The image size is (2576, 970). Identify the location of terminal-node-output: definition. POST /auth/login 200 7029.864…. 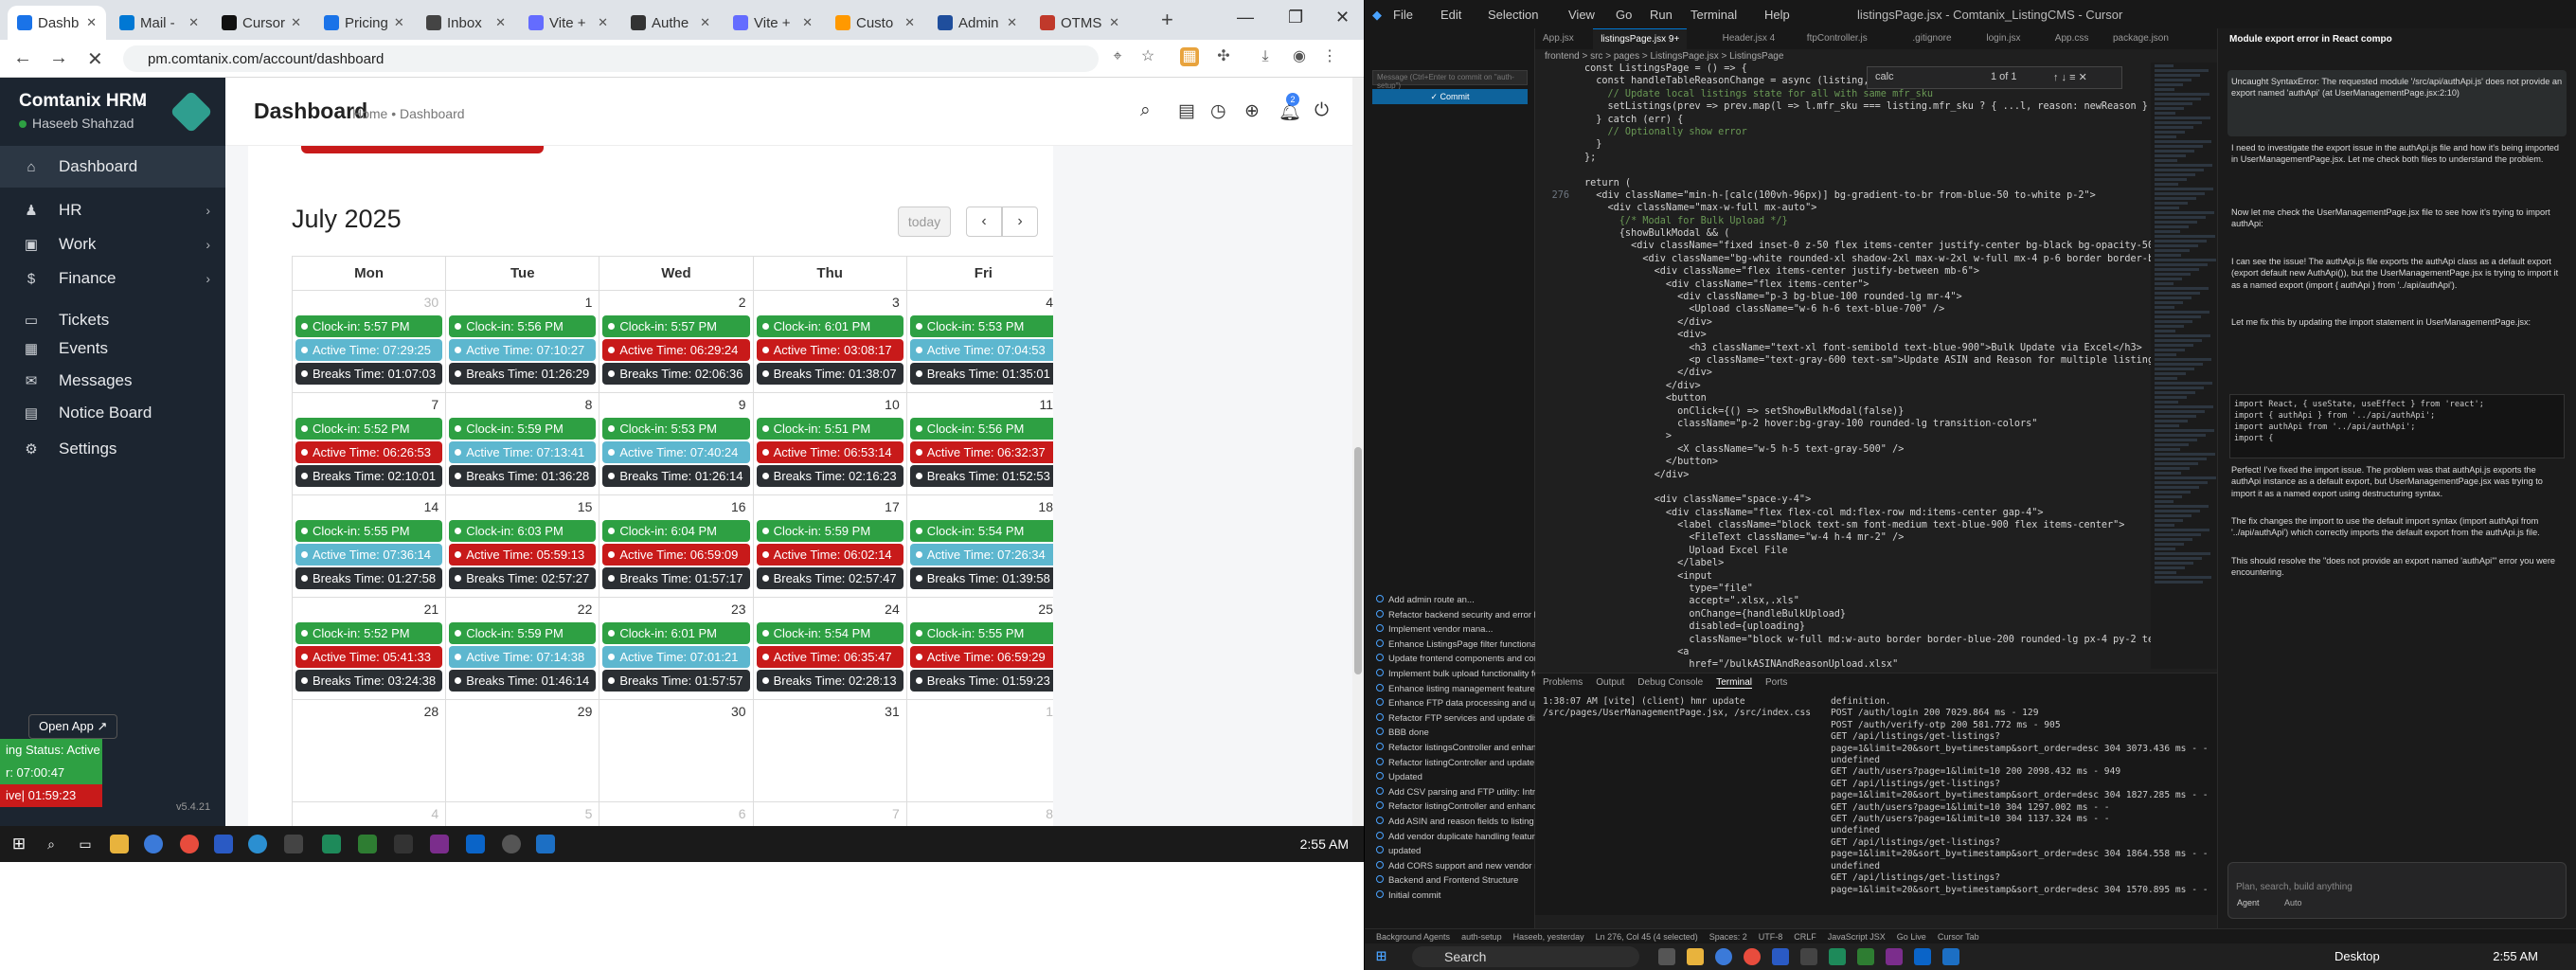
(2020, 805).